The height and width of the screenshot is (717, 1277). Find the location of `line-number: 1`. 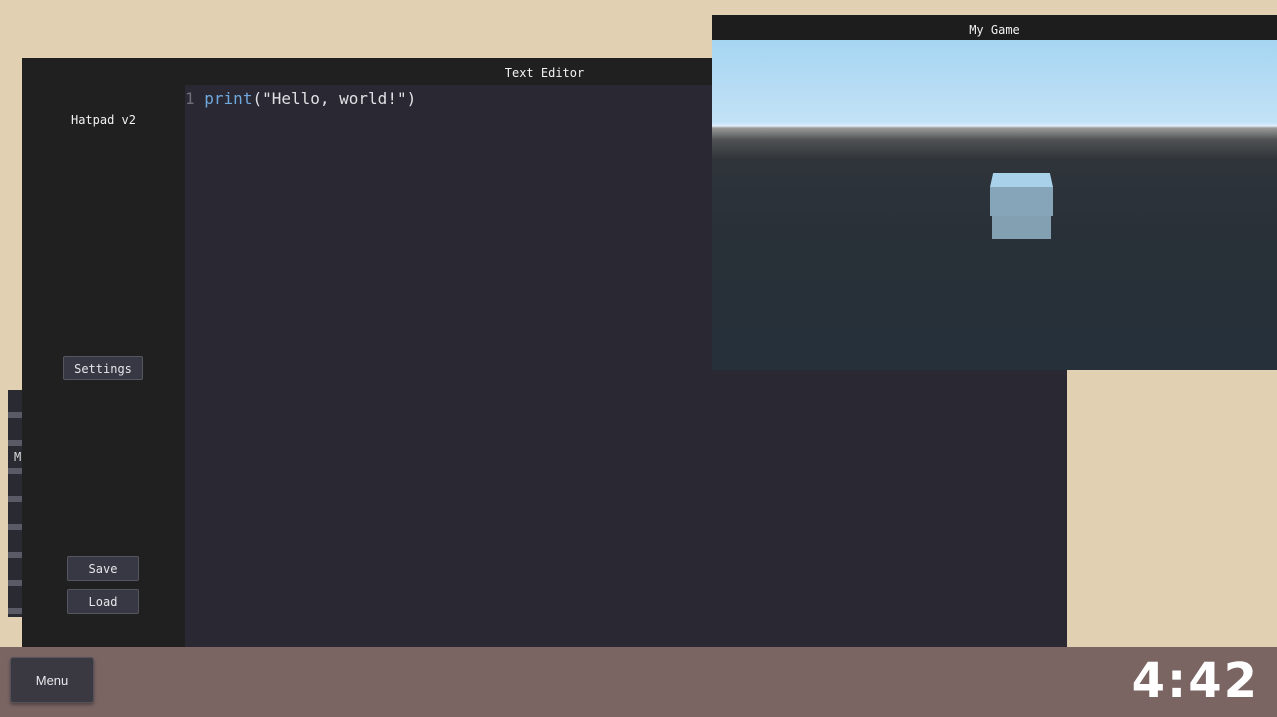

line-number: 1 is located at coordinates (190, 98).